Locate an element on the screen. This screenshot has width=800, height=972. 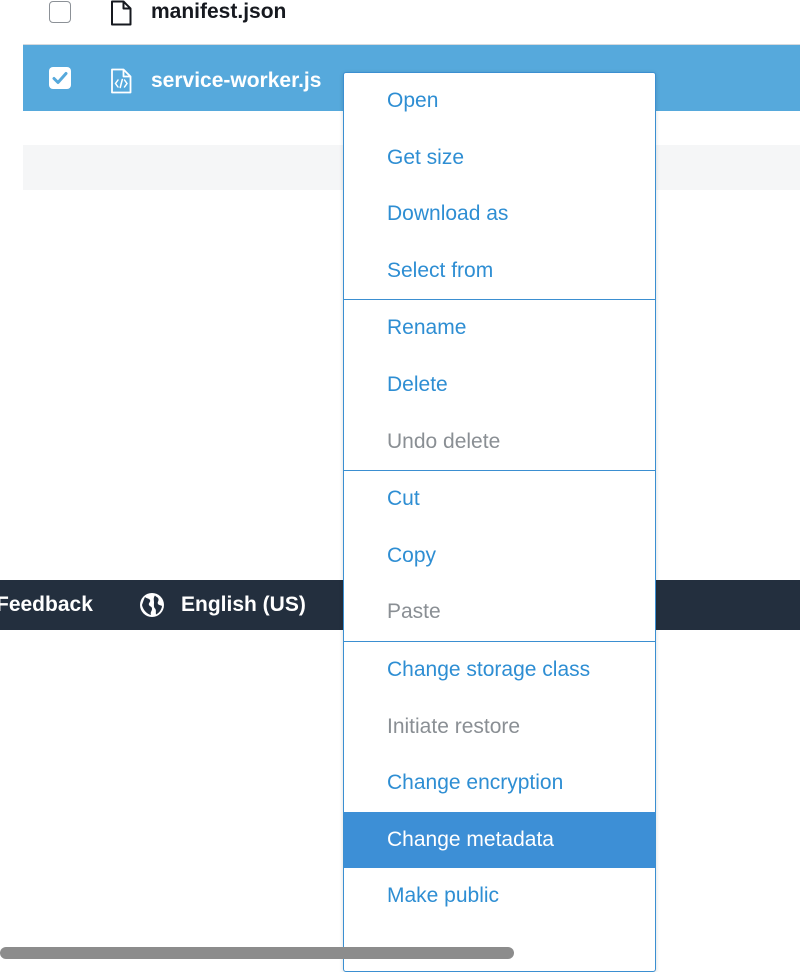
menu-item-get-size: Get size is located at coordinates (499, 158).